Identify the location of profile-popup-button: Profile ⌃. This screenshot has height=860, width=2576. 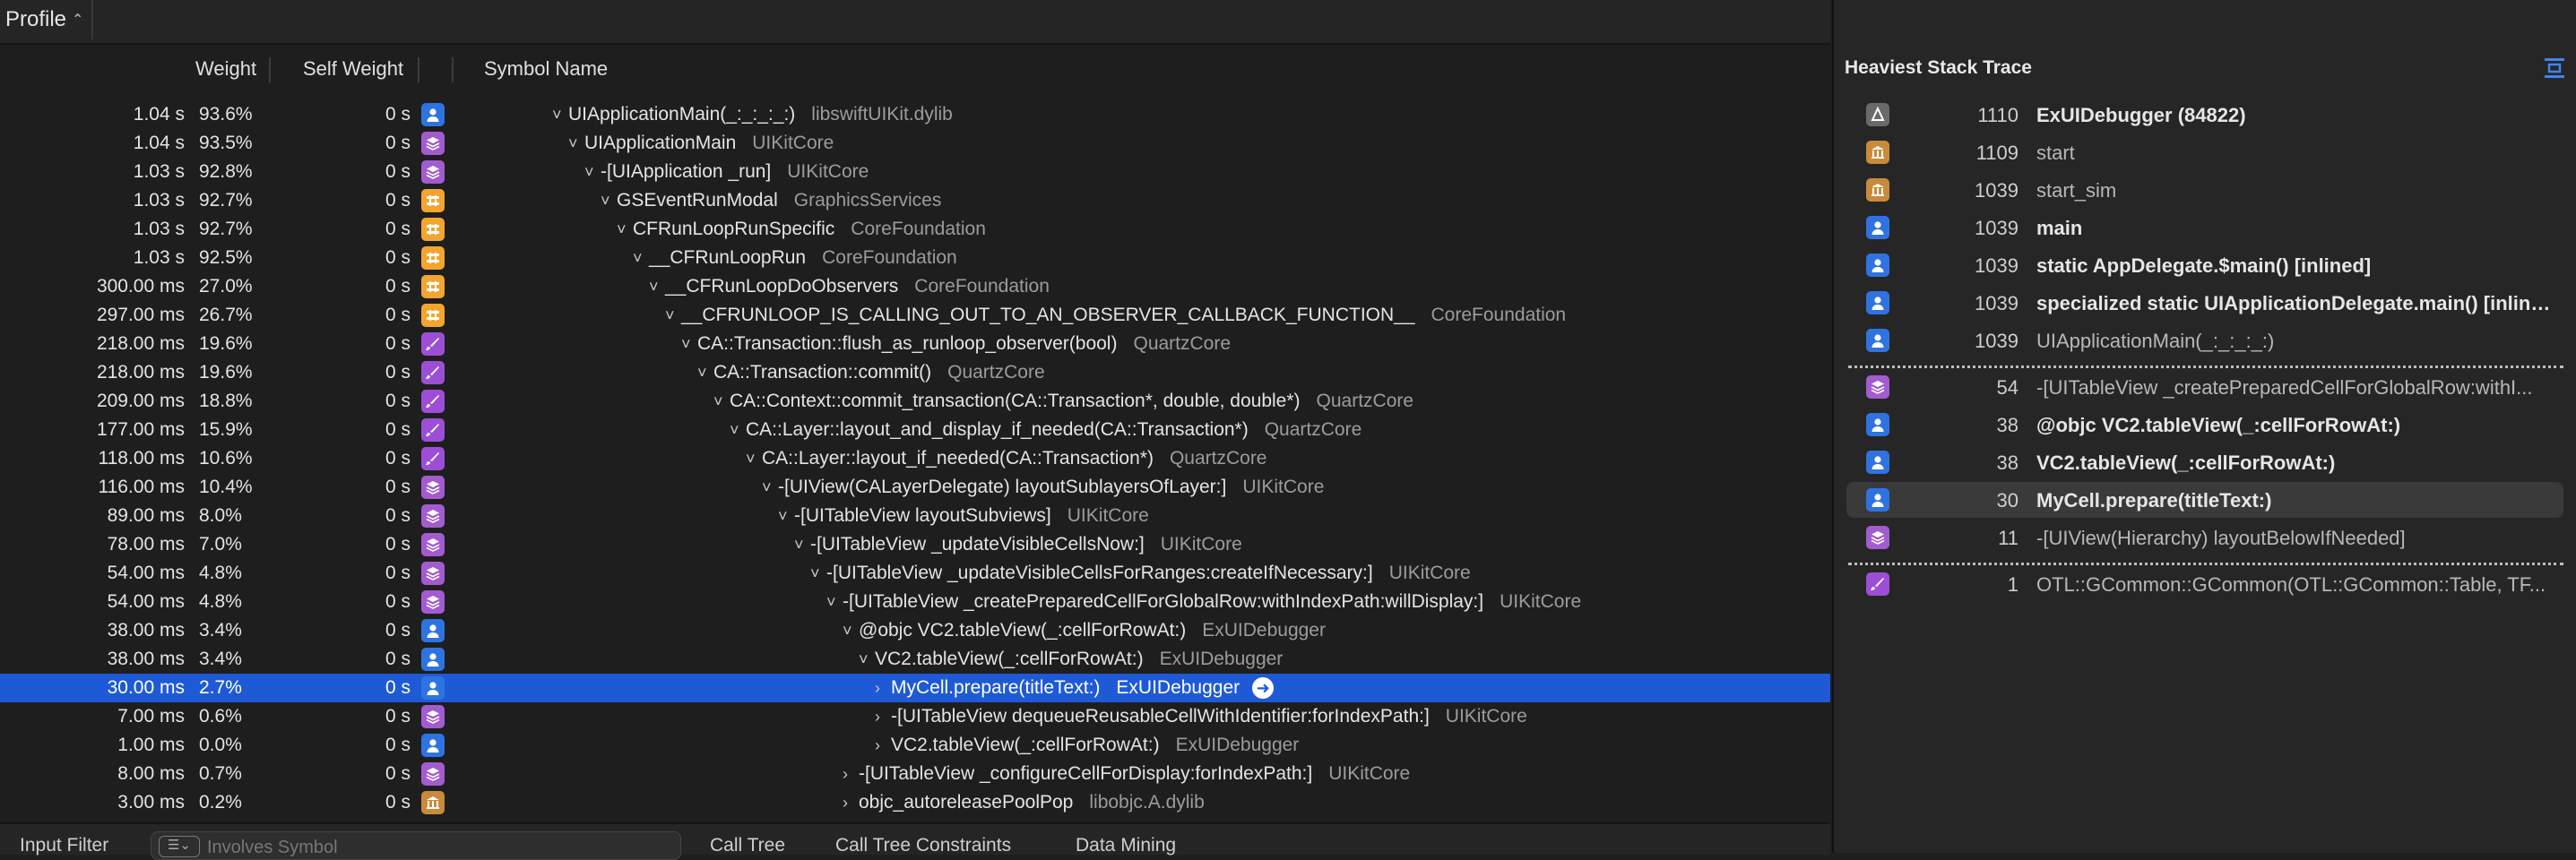
(46, 19).